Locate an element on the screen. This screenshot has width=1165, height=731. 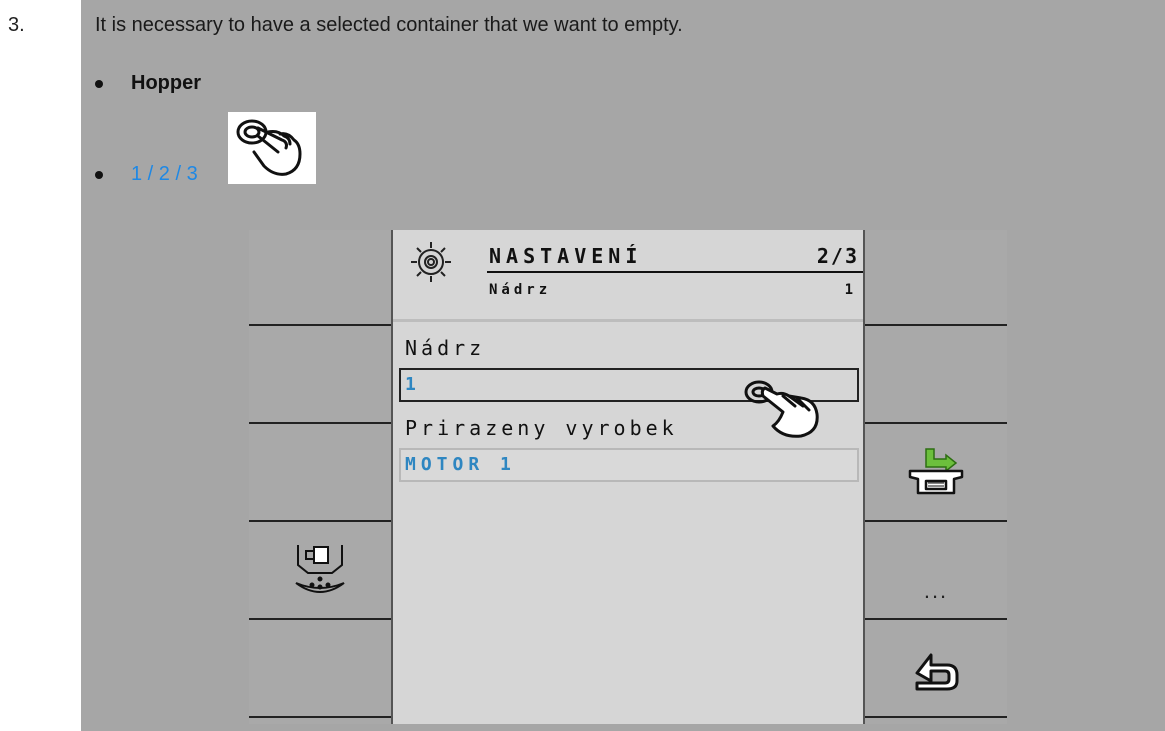
screen-title: NASTAVENÍ is located at coordinates (566, 256).